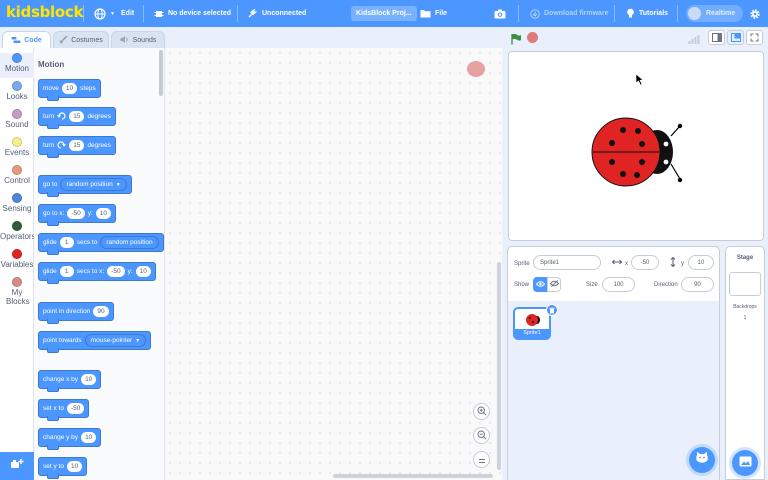  What do you see at coordinates (481, 459) in the screenshot?
I see `zoom-reset-button` at bounding box center [481, 459].